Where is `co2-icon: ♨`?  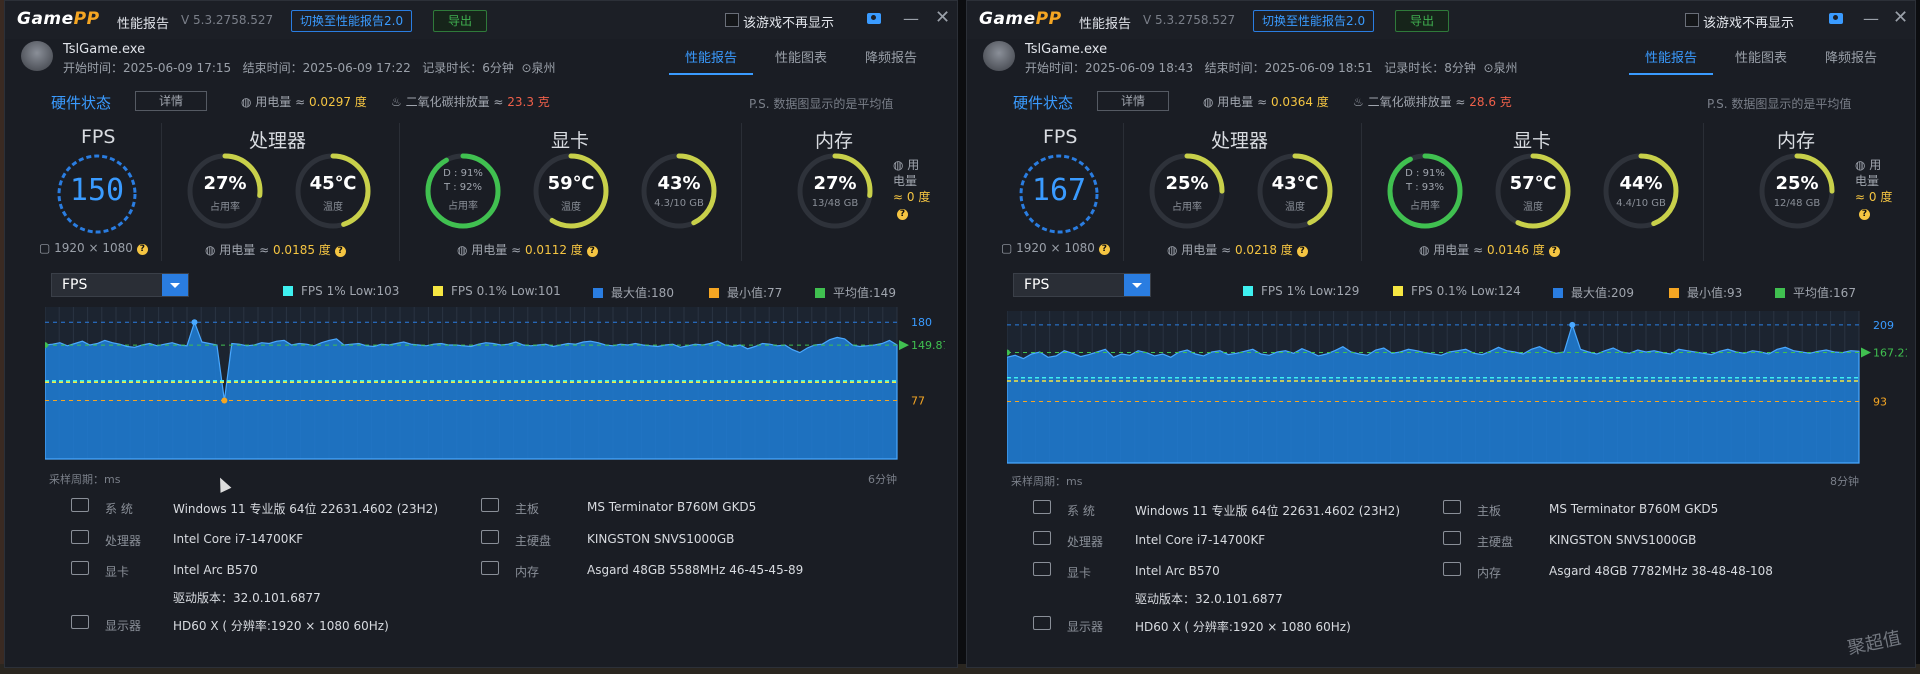 co2-icon: ♨ is located at coordinates (398, 102).